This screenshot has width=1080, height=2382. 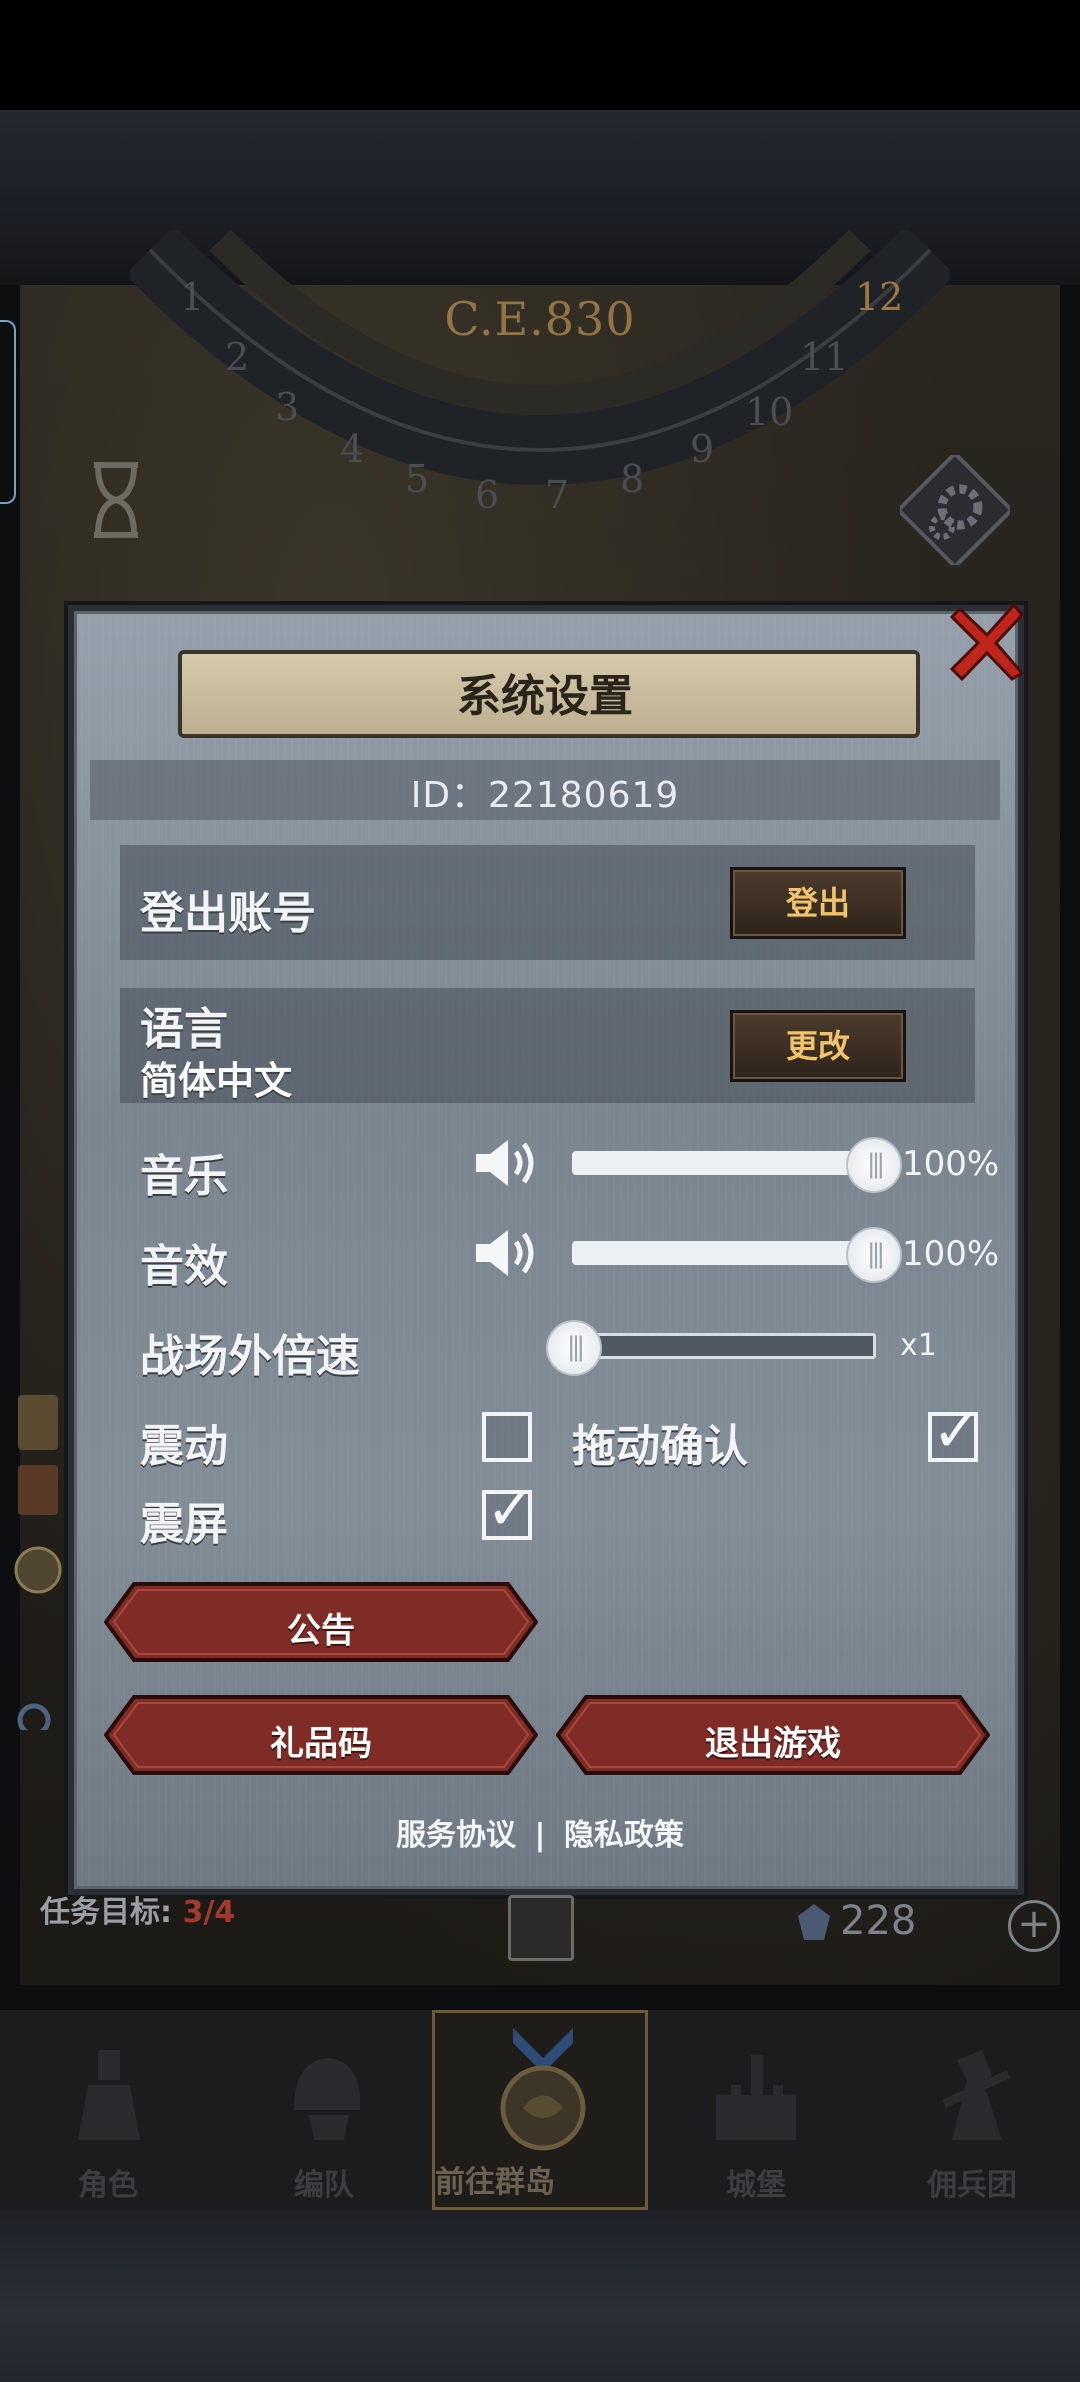 What do you see at coordinates (250, 1356) in the screenshot?
I see `speed-label: 战场外倍速` at bounding box center [250, 1356].